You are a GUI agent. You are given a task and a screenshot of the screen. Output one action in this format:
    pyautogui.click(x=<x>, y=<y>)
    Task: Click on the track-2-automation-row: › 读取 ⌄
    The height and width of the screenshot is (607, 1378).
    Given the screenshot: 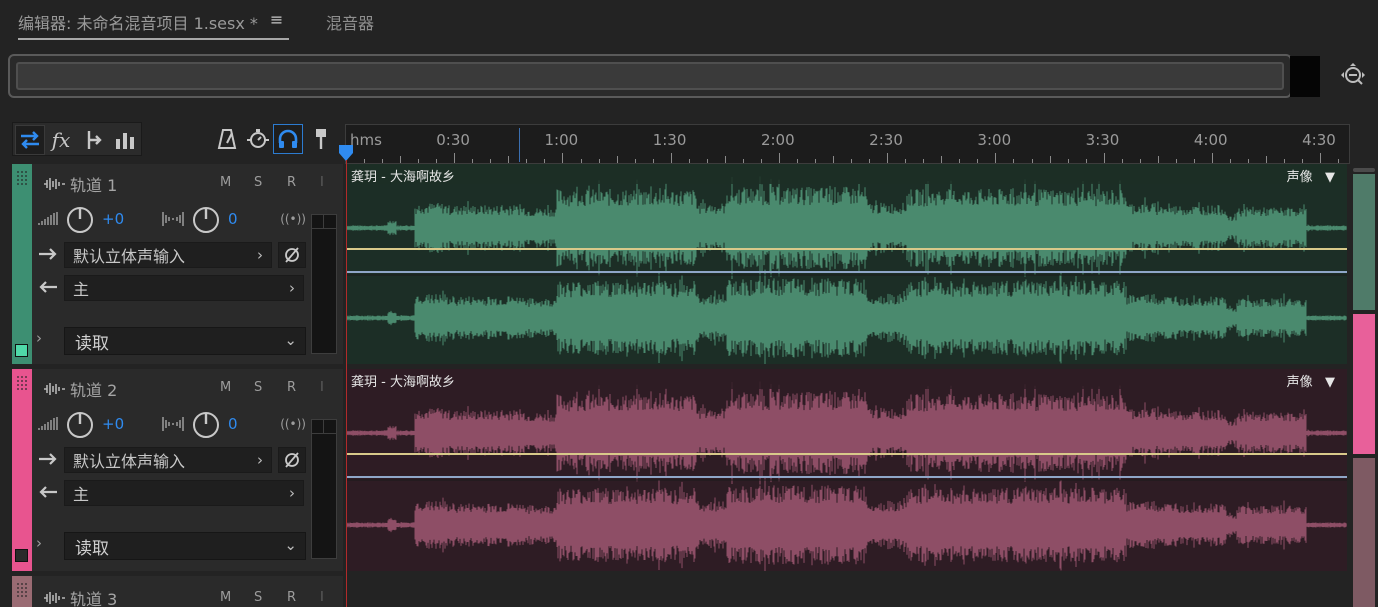 What is the action you would take?
    pyautogui.click(x=176, y=546)
    